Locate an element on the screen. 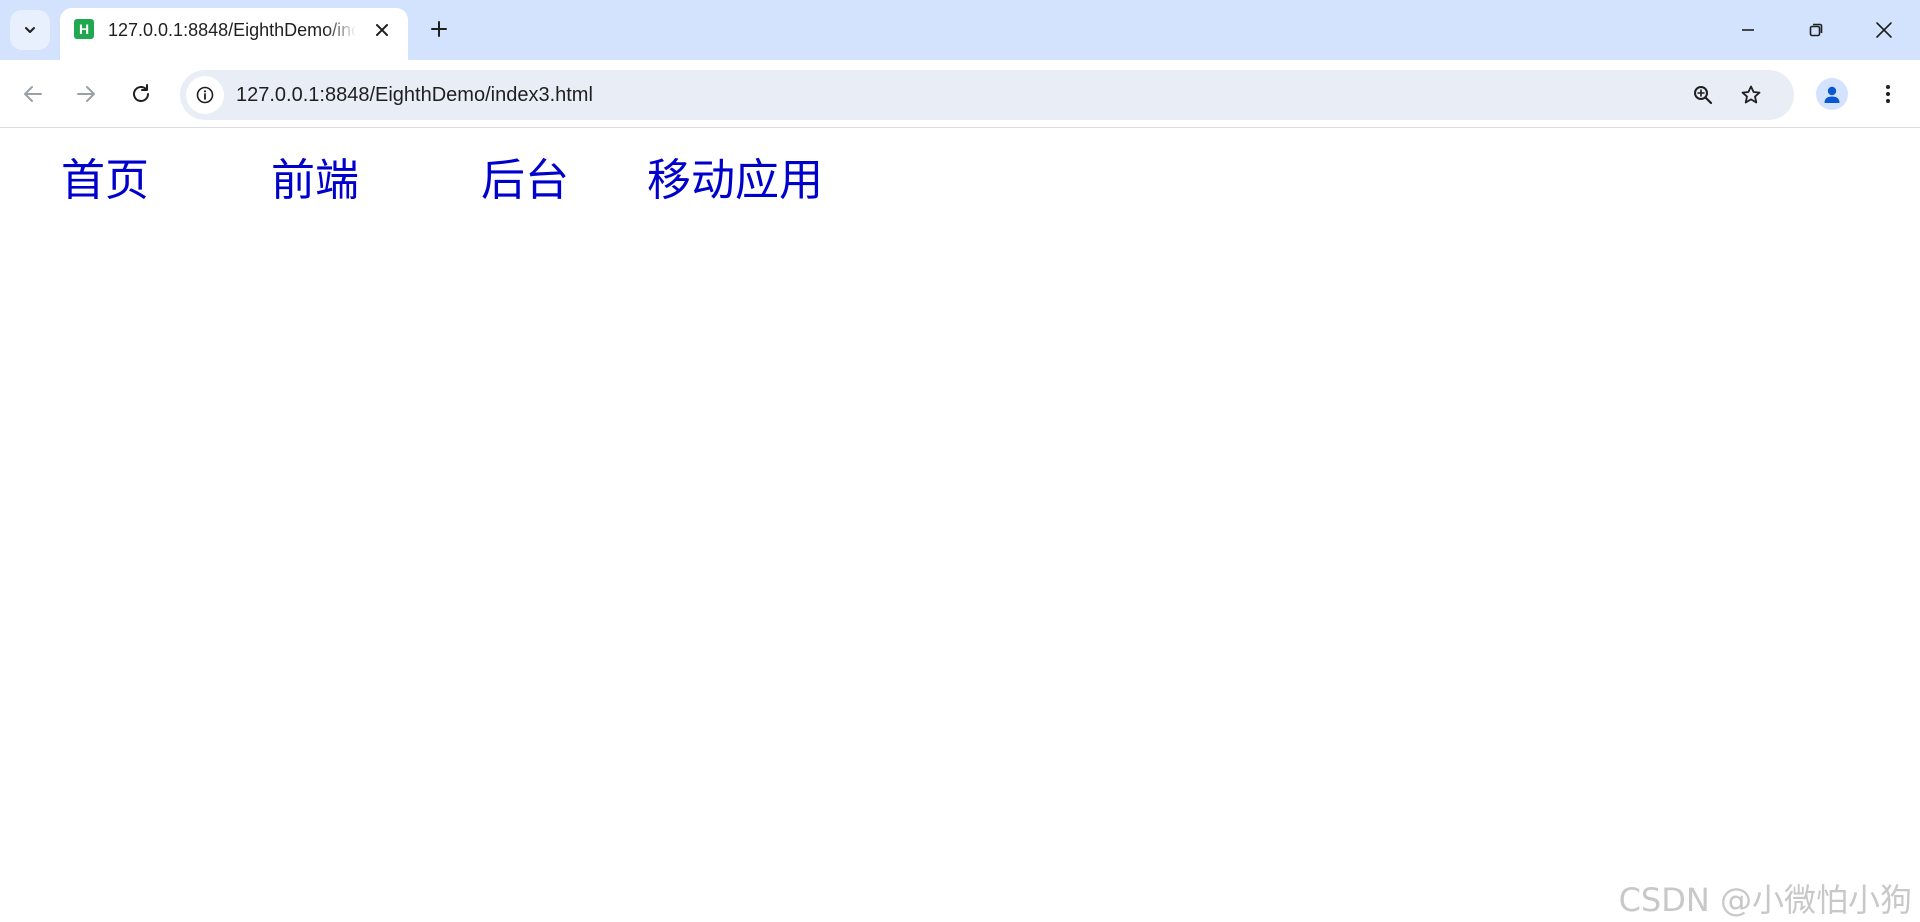 This screenshot has width=1920, height=922. new-tab-button is located at coordinates (439, 29).